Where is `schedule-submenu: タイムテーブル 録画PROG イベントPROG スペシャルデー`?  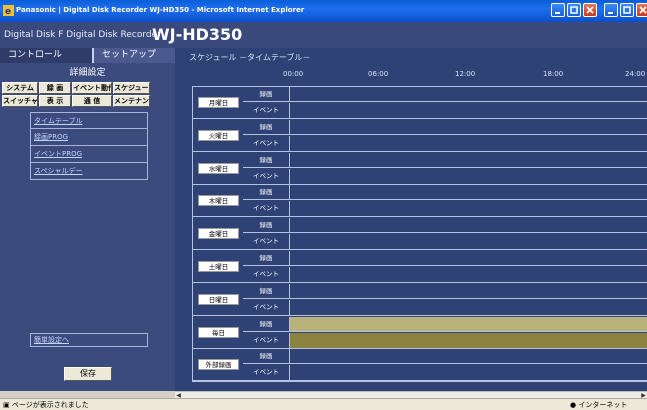 schedule-submenu: タイムテーブル 録画PROG イベントPROG スペシャルデー is located at coordinates (89, 146).